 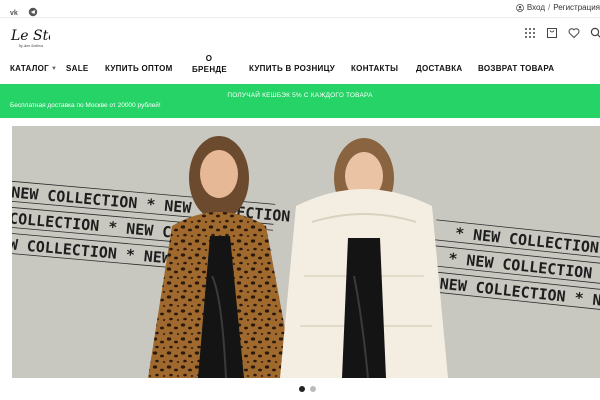 What do you see at coordinates (562, 33) in the screenshot?
I see `header-icons` at bounding box center [562, 33].